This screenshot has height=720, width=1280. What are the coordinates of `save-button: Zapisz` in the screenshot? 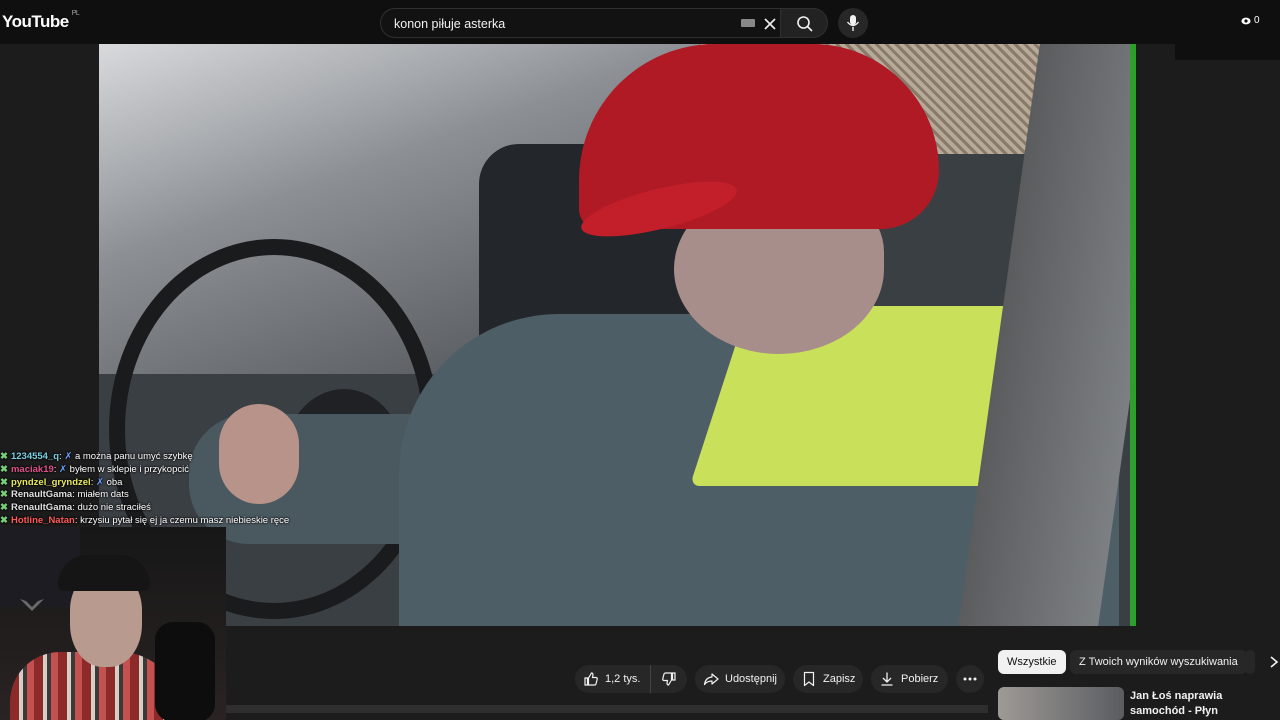 It's located at (828, 679).